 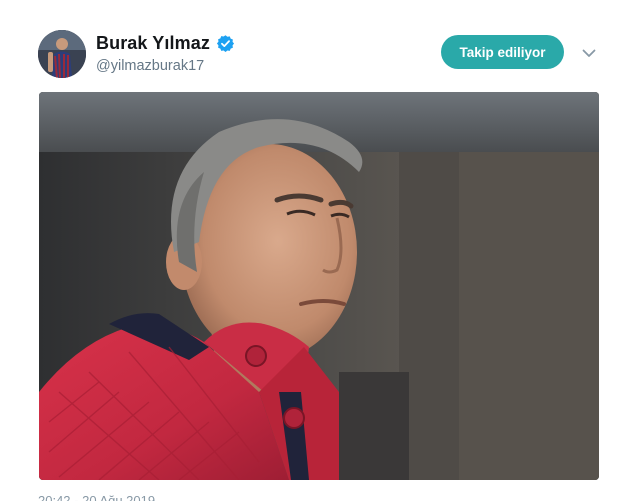 What do you see at coordinates (225, 43) in the screenshot?
I see `verified-badge-icon` at bounding box center [225, 43].